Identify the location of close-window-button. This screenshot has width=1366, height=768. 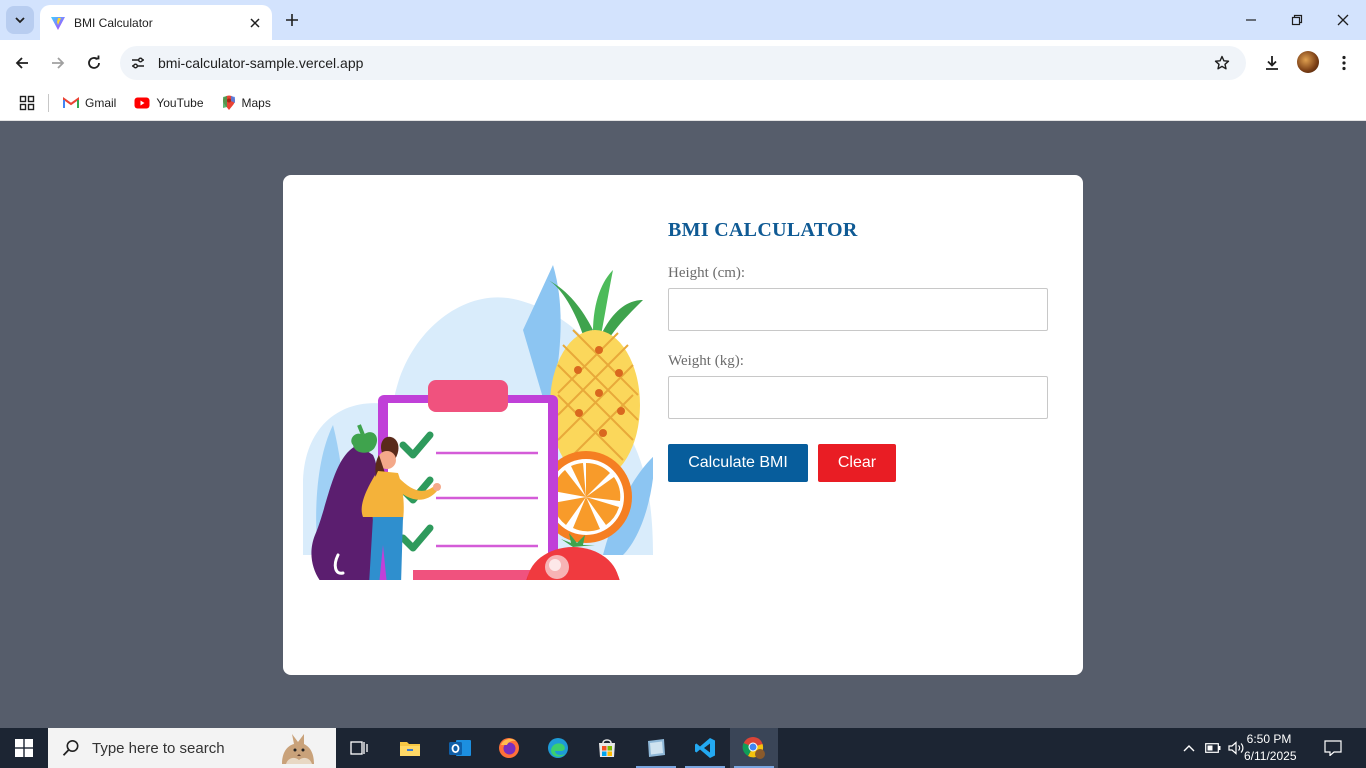
(1343, 20).